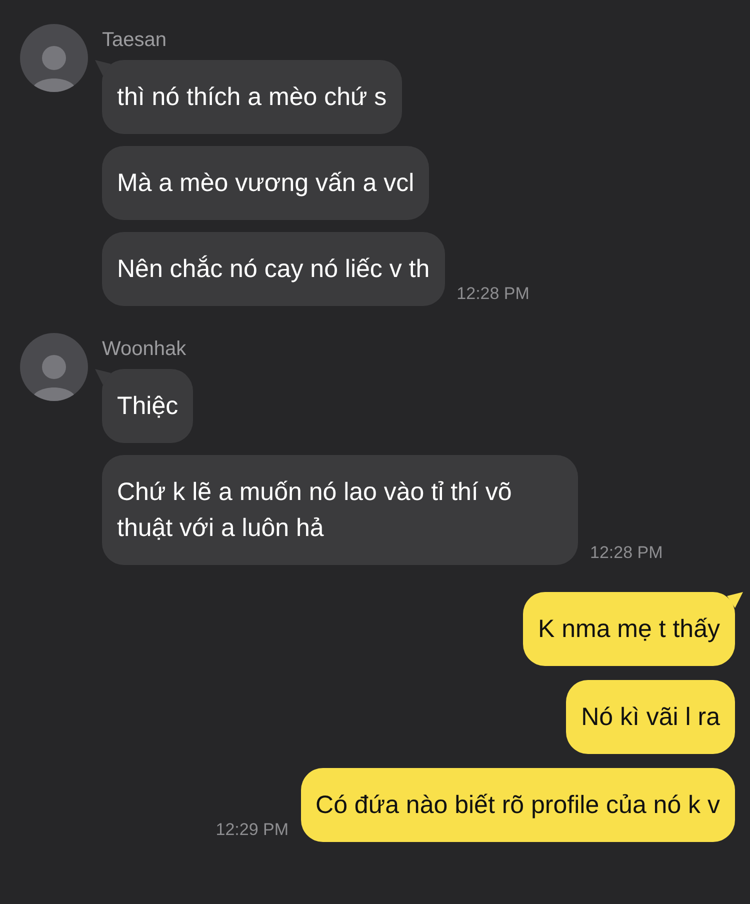  What do you see at coordinates (517, 805) in the screenshot?
I see `message-bubble: Có đứa nào biết rõ profile của nó k v` at bounding box center [517, 805].